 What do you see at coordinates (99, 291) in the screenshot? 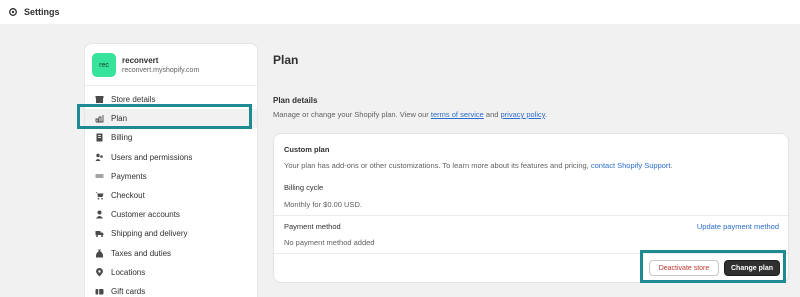
I see `gift-card-icon` at bounding box center [99, 291].